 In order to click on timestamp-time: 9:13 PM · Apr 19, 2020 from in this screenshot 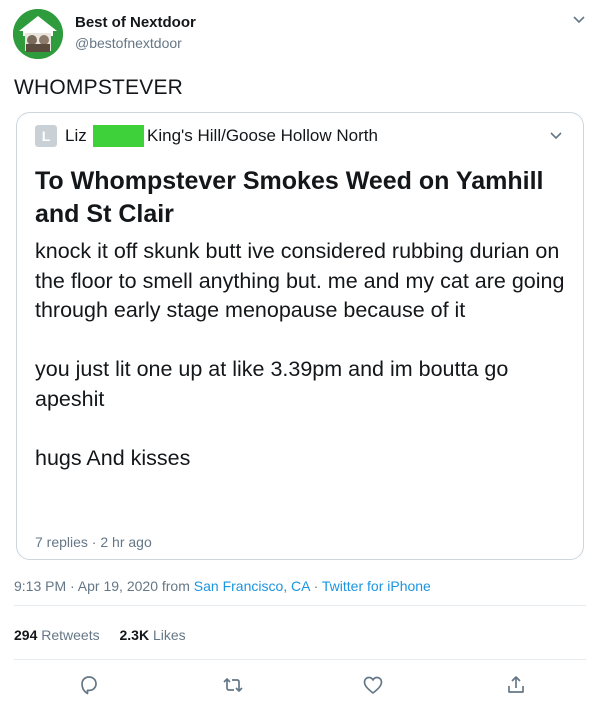, I will do `click(104, 586)`.